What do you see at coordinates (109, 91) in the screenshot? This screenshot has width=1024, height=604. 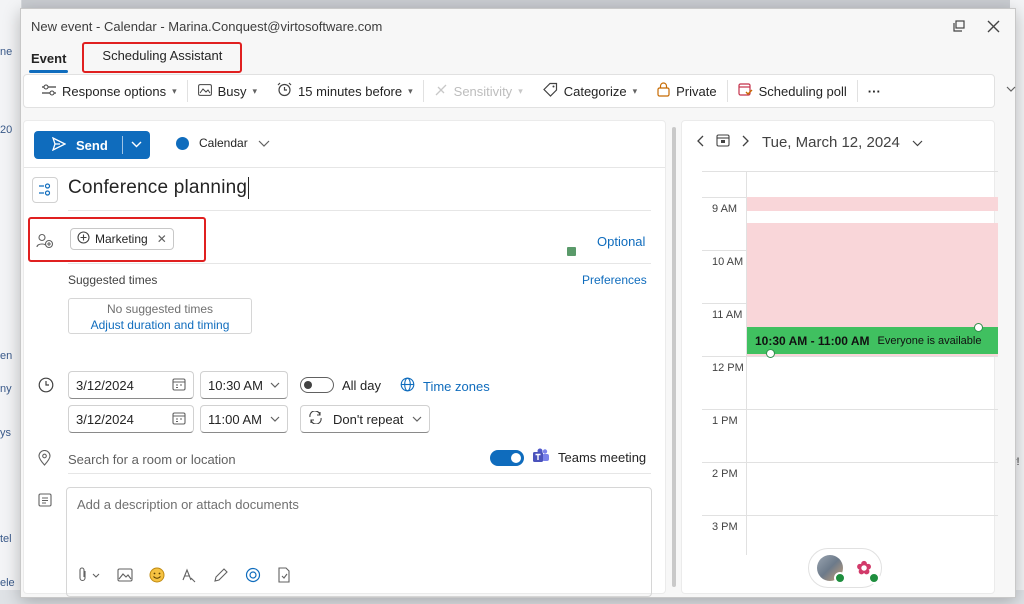 I see `response-options-button: Response options ▾` at bounding box center [109, 91].